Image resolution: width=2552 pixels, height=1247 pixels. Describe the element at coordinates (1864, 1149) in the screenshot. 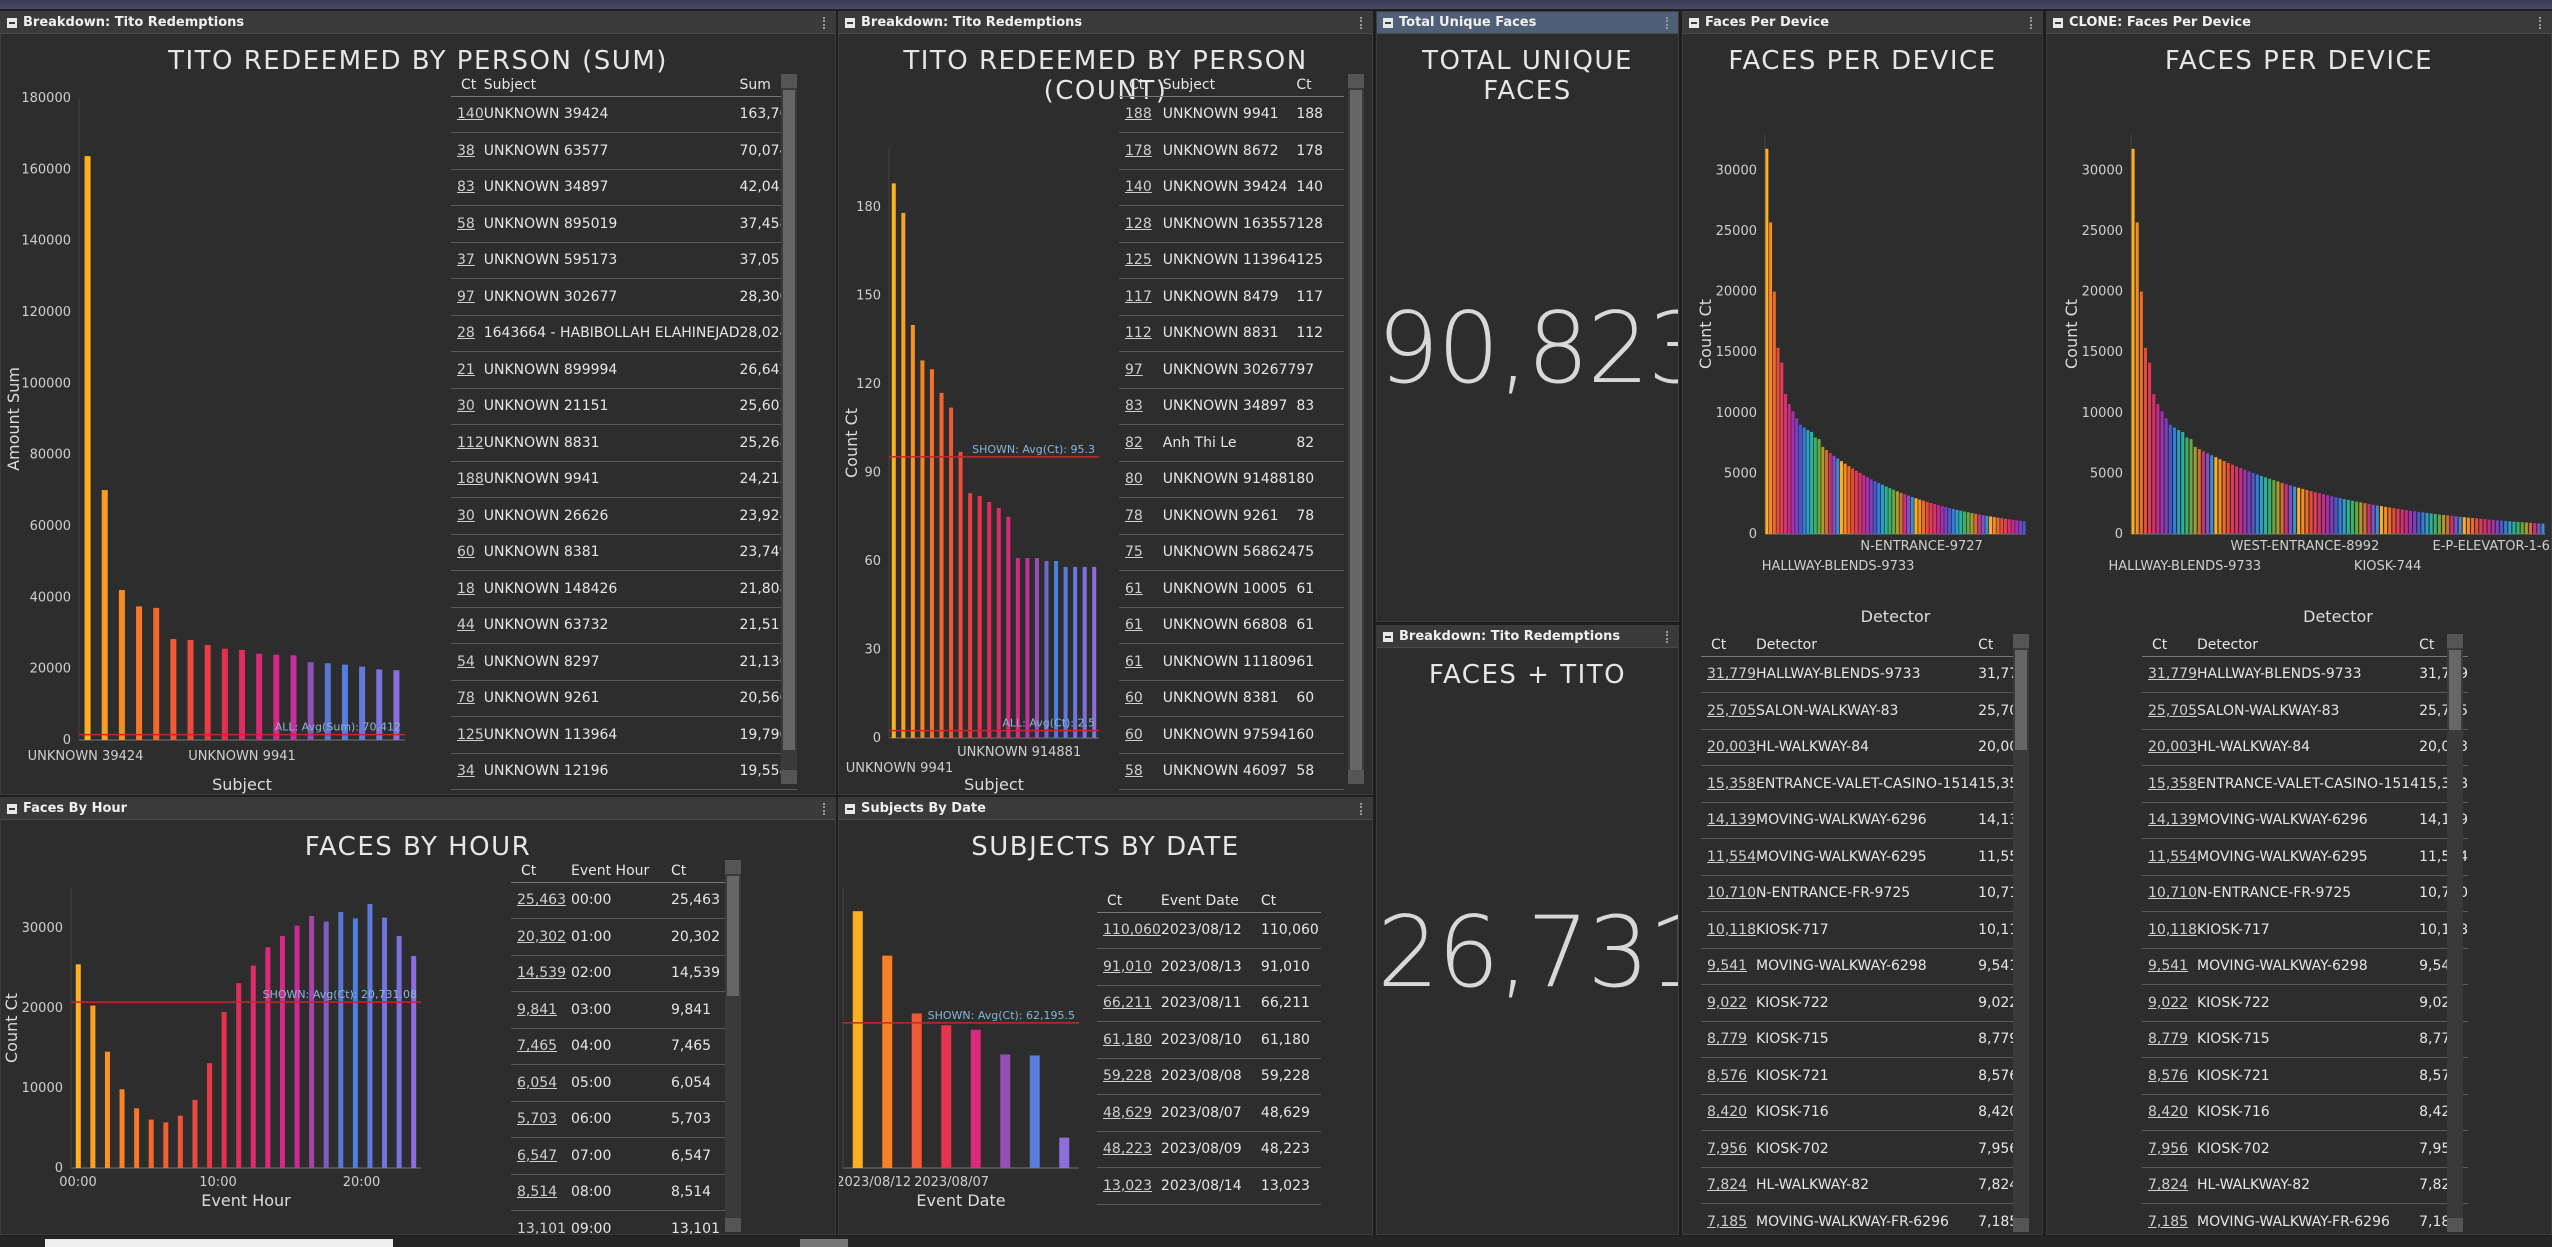

I see `table-row: 7,956 KIOSK-702 7,956` at that location.